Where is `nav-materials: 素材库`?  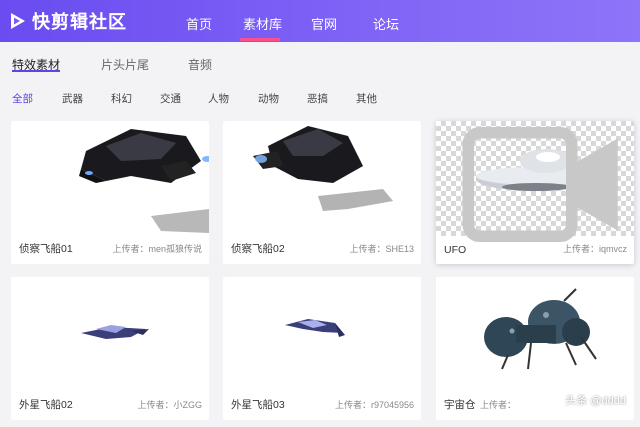
nav-materials: 素材库 is located at coordinates (262, 23).